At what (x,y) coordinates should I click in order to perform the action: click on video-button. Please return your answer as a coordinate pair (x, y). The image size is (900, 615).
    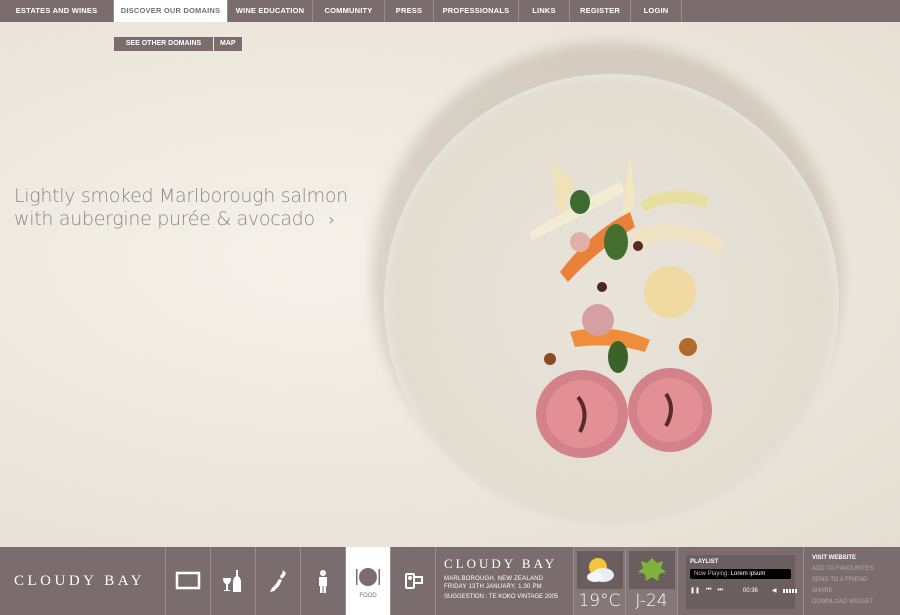
    Looking at the image, I should click on (413, 581).